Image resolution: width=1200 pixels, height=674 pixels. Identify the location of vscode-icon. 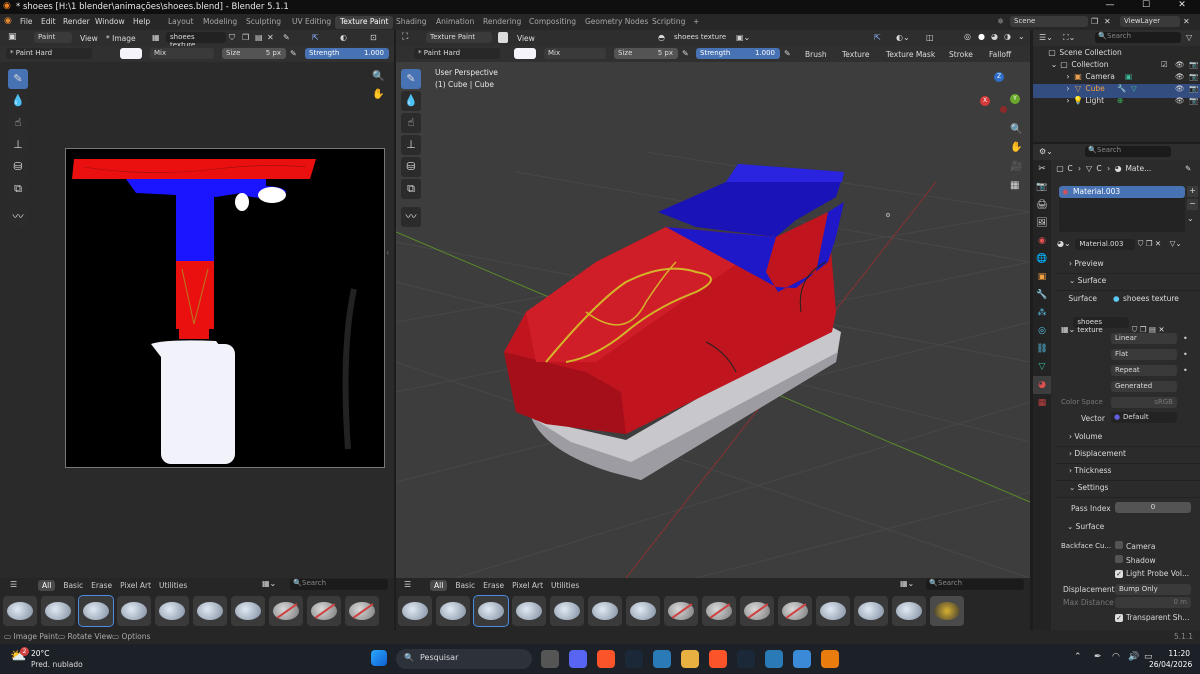
(662, 659).